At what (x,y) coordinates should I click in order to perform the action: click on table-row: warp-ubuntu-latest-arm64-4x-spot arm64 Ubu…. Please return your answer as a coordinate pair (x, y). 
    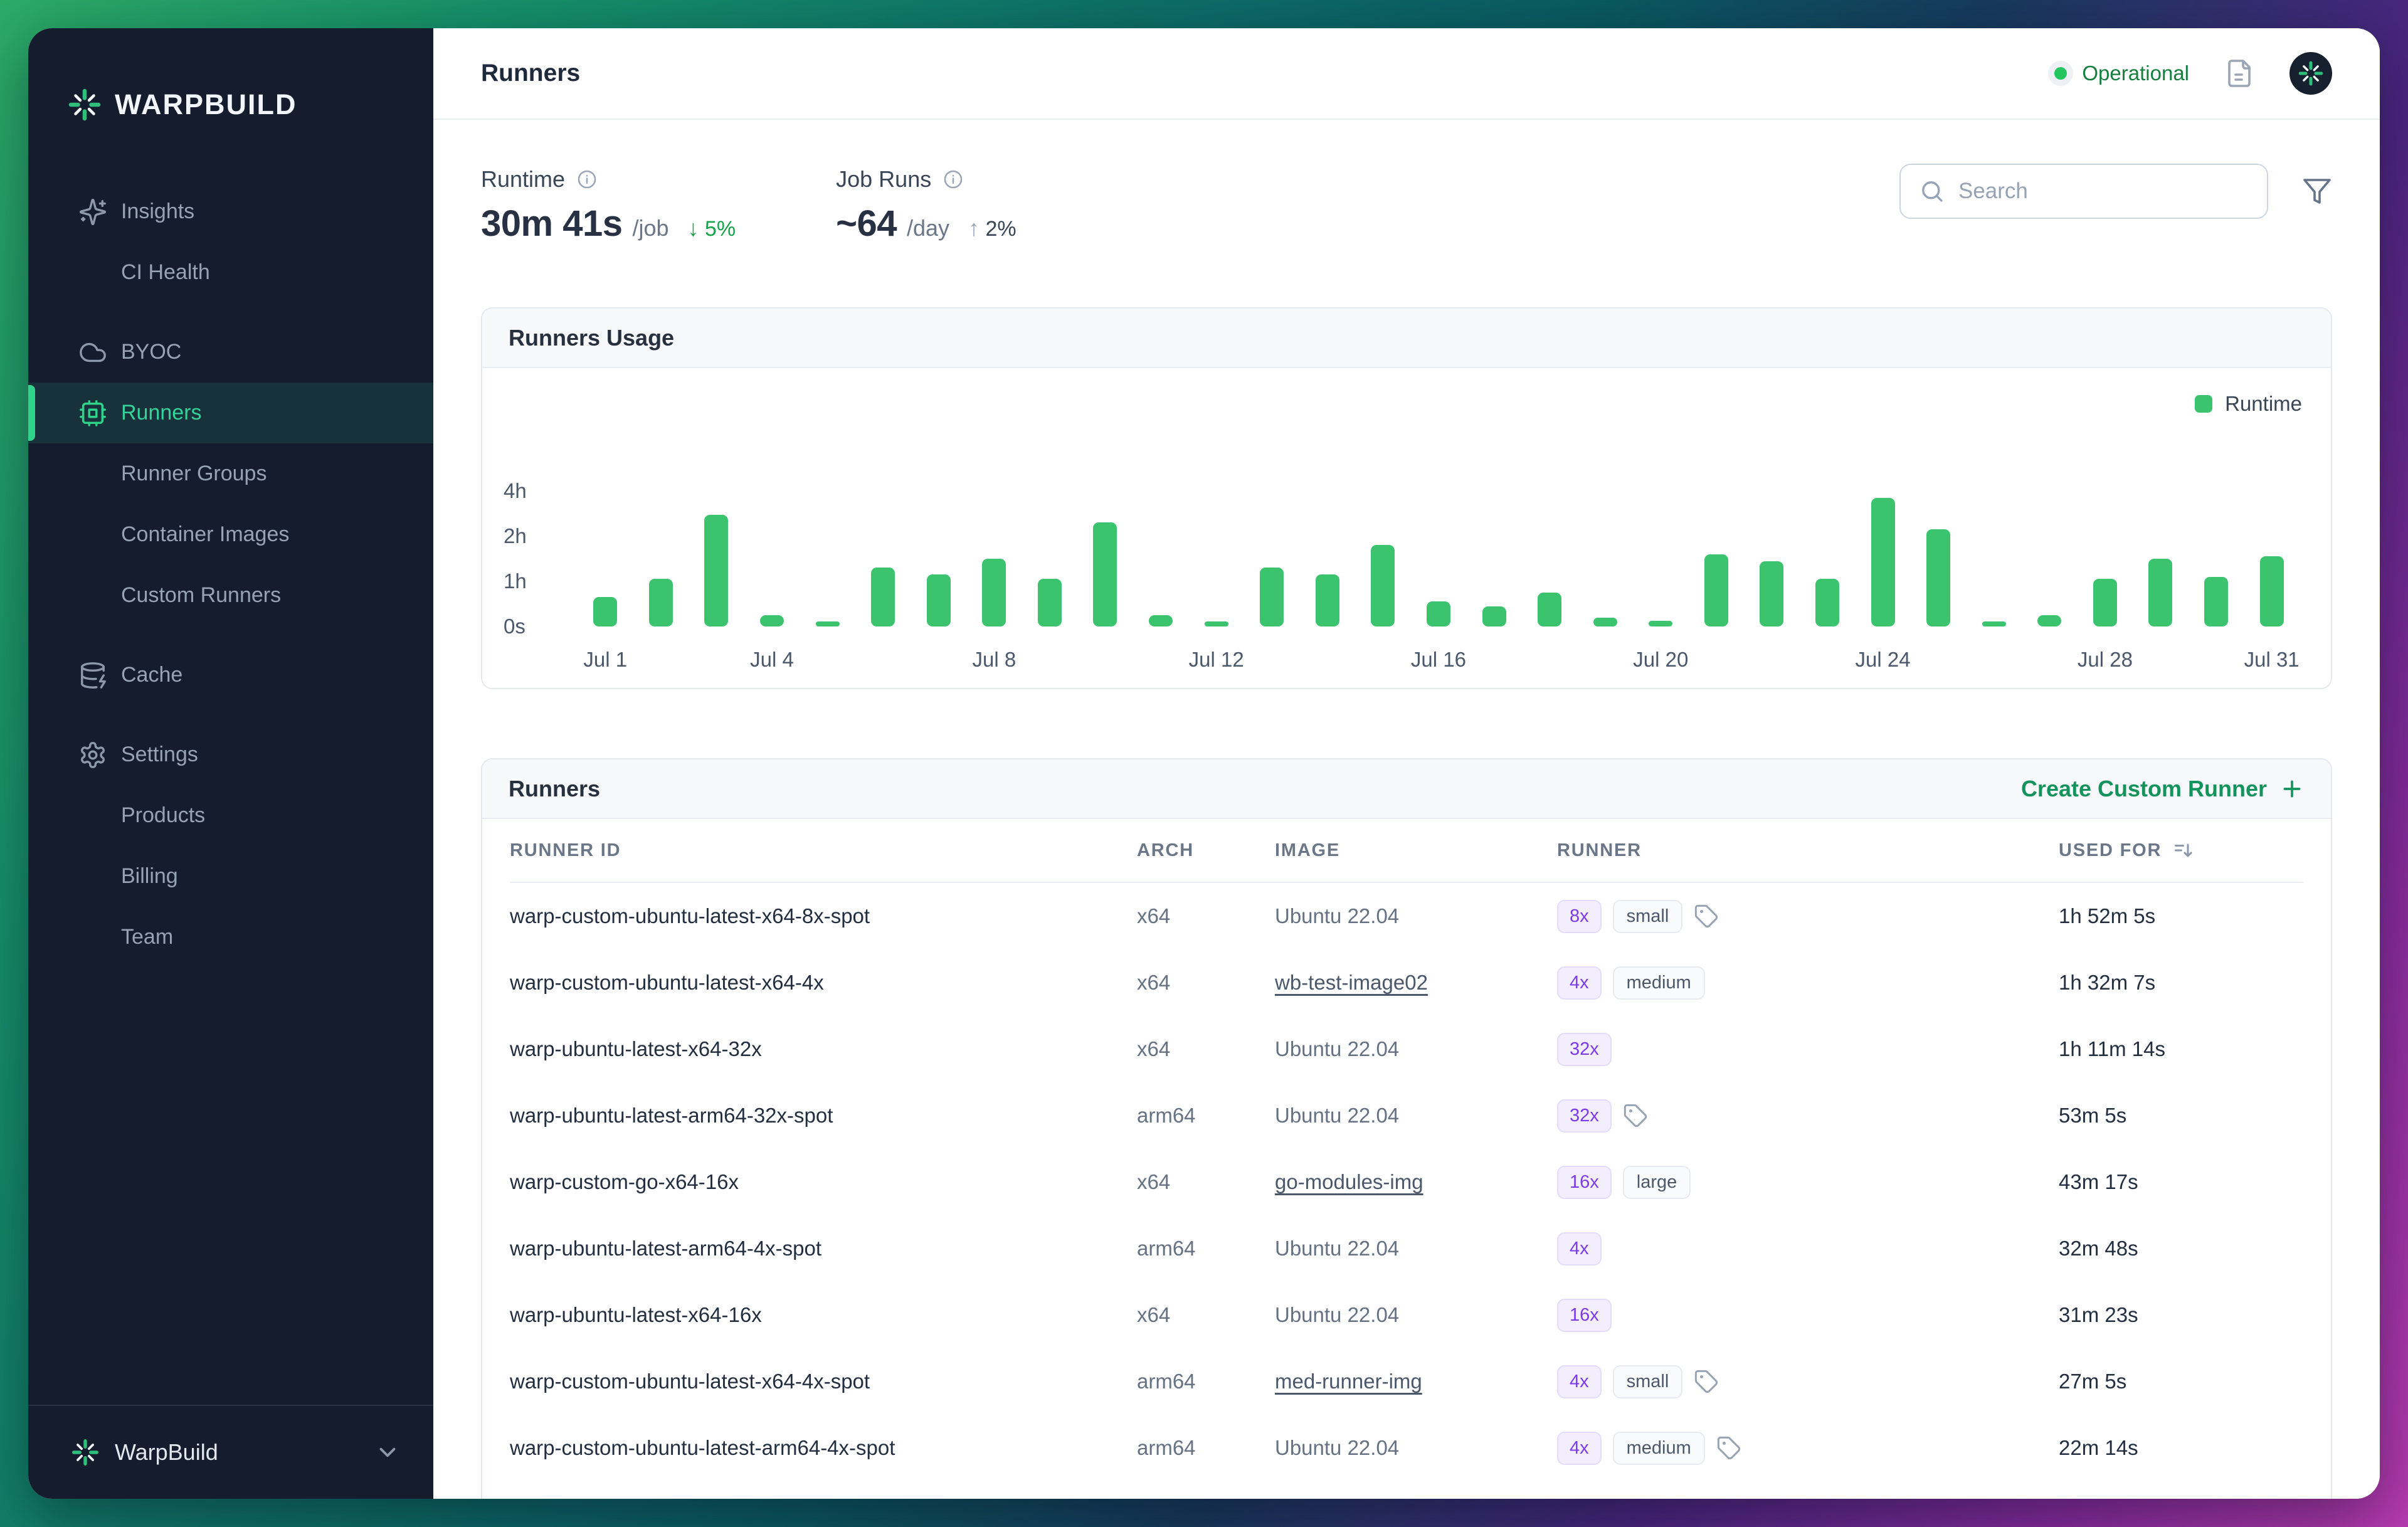
    Looking at the image, I should click on (1406, 1248).